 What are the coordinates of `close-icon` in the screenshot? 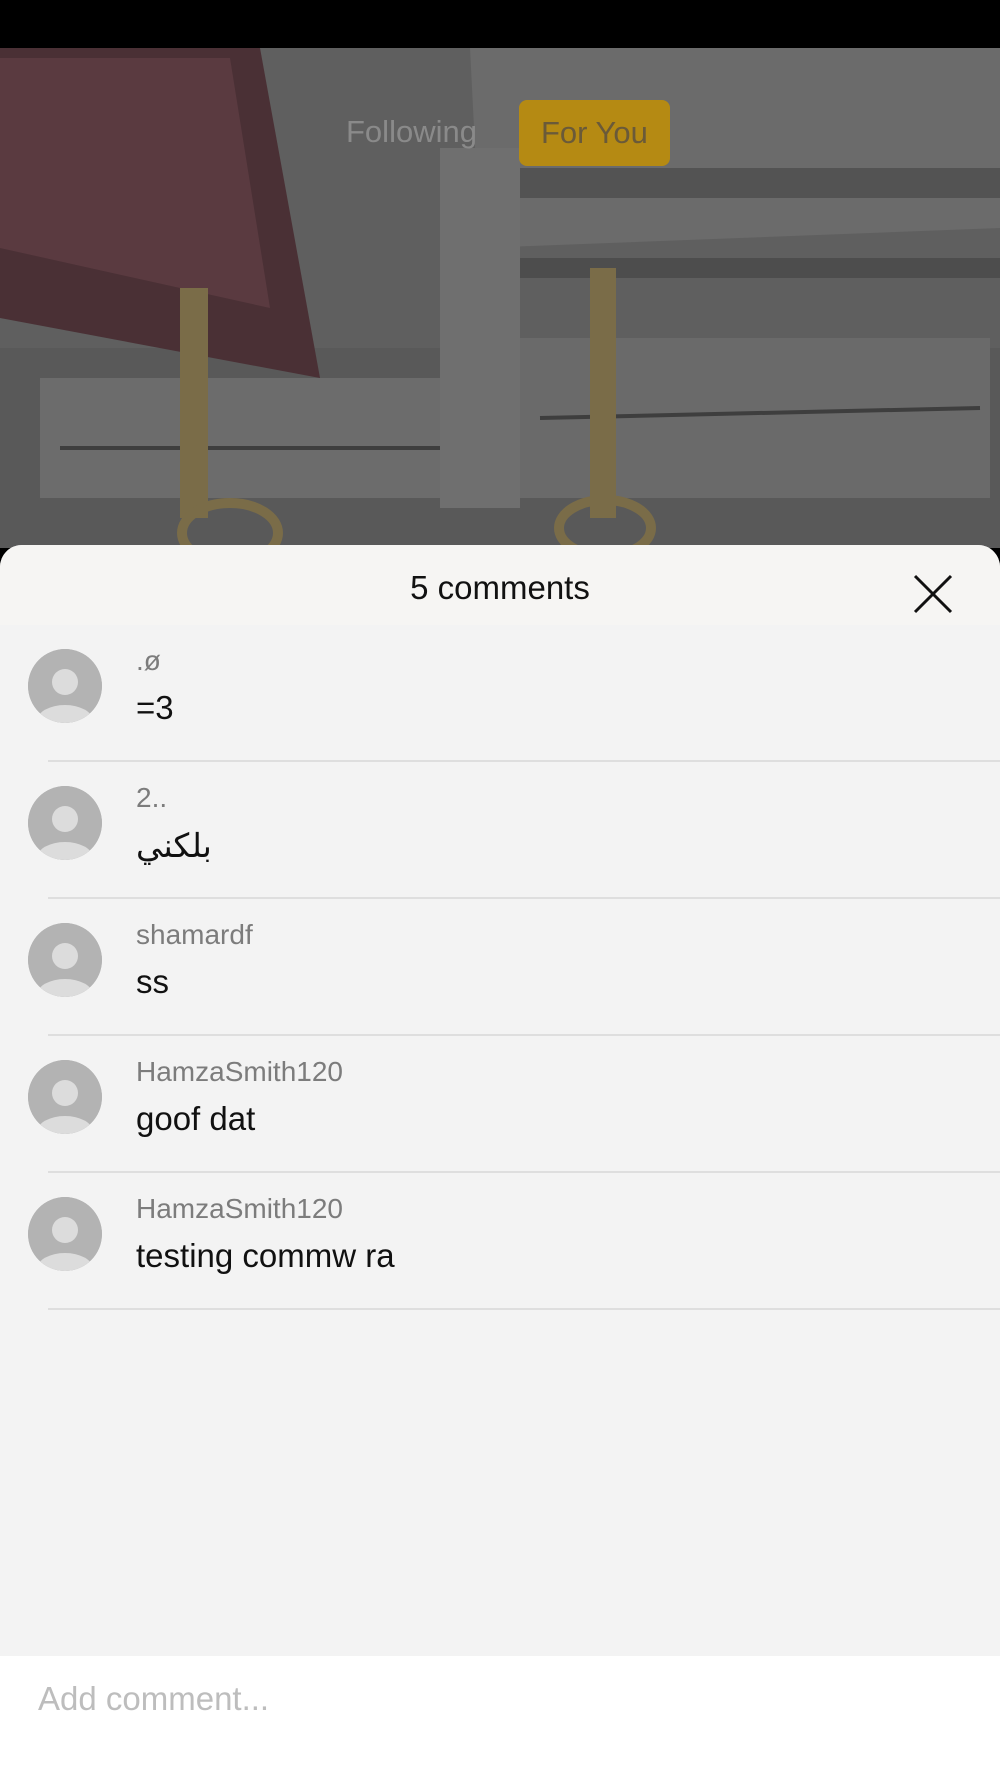 It's located at (933, 594).